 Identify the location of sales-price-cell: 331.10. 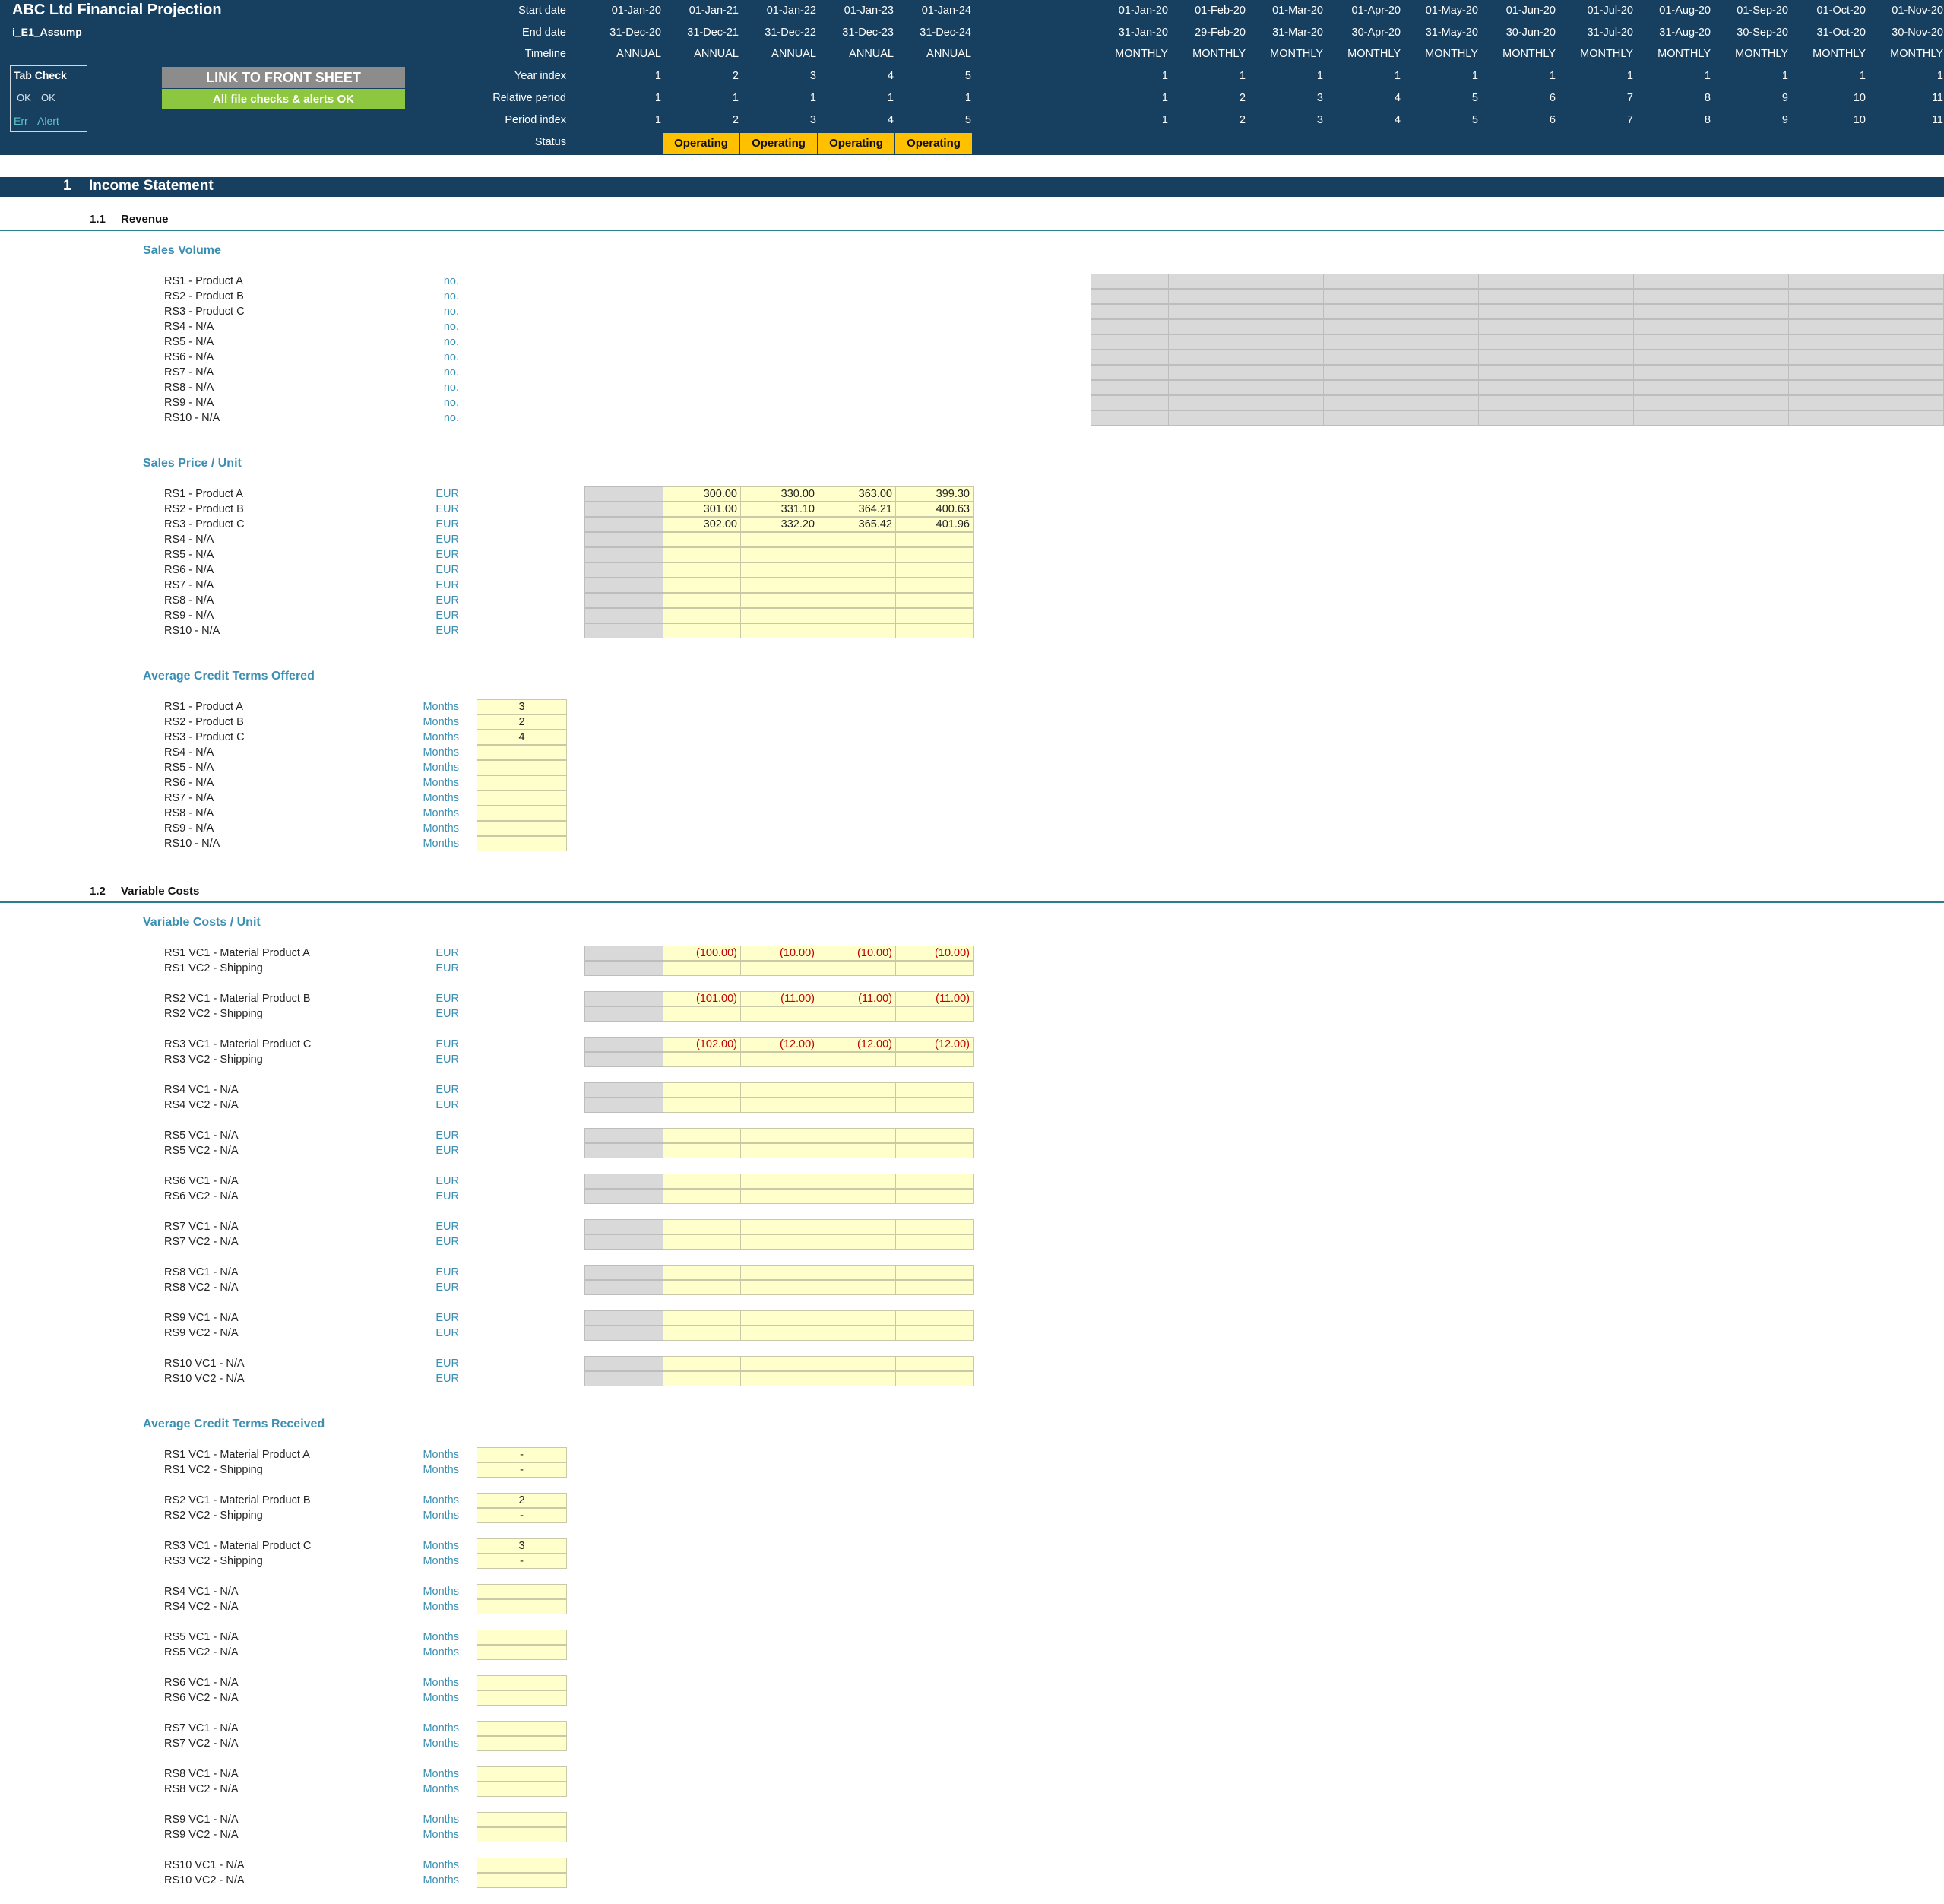
(779, 509).